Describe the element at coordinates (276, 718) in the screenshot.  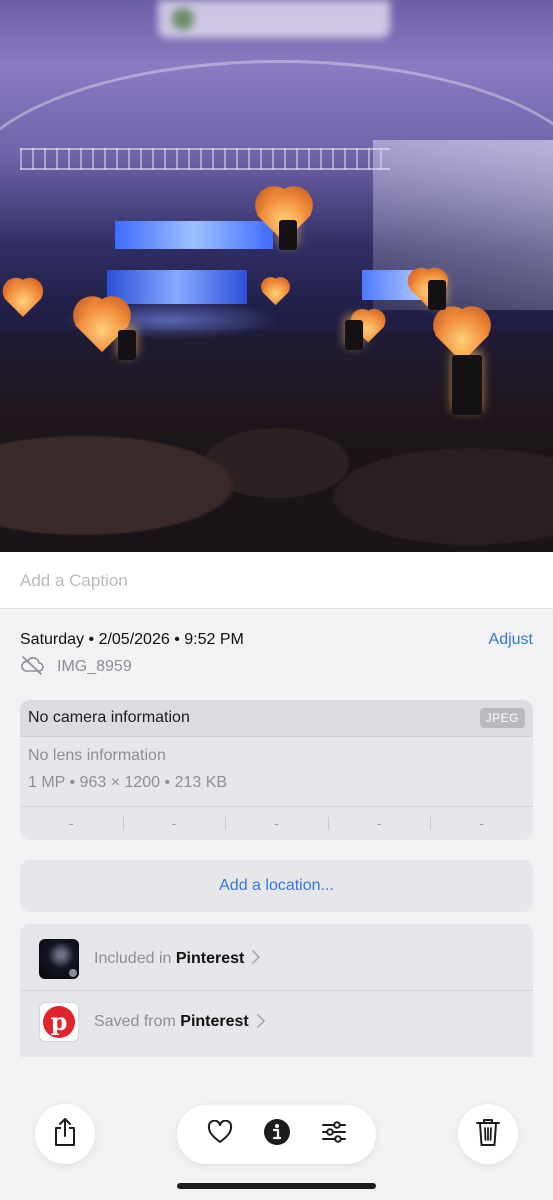
I see `camera-header: No camera information JPEG` at that location.